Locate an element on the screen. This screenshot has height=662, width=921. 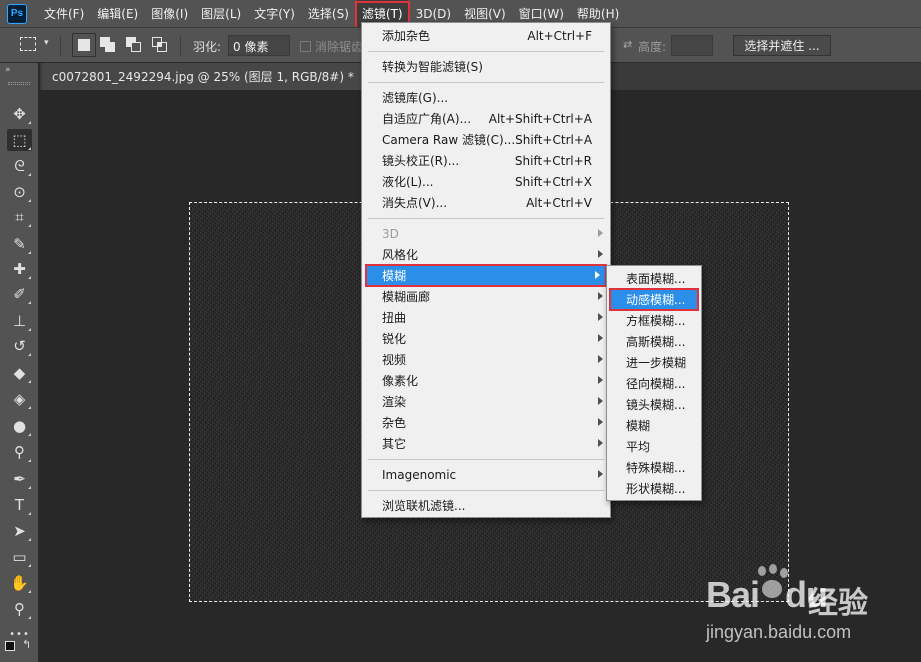
history-brush-tool-icon: ↺ is located at coordinates (19, 346).